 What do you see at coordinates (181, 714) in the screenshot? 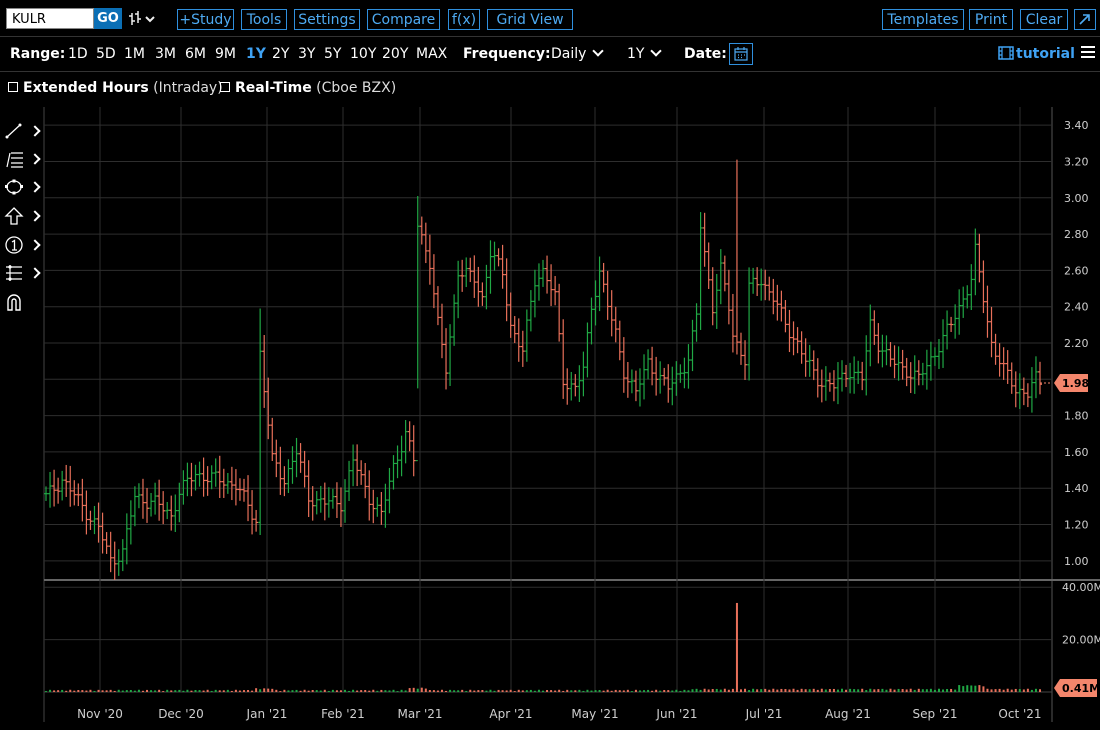
I see `month-tick-label: Dec '20` at bounding box center [181, 714].